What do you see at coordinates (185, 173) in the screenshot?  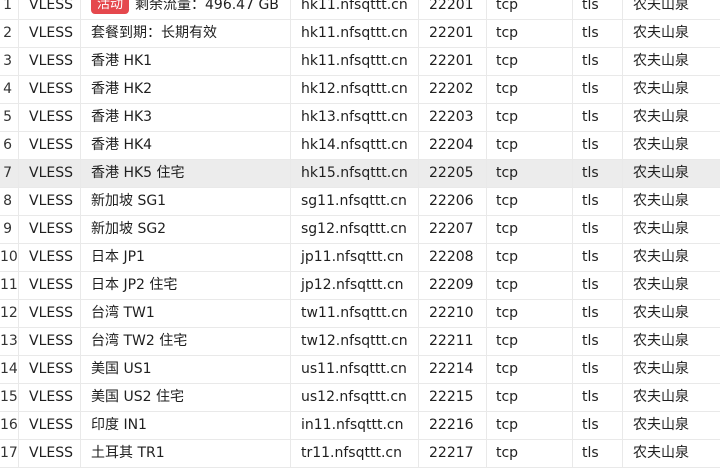 I see `cell-name: 香港 HK5 住宅` at bounding box center [185, 173].